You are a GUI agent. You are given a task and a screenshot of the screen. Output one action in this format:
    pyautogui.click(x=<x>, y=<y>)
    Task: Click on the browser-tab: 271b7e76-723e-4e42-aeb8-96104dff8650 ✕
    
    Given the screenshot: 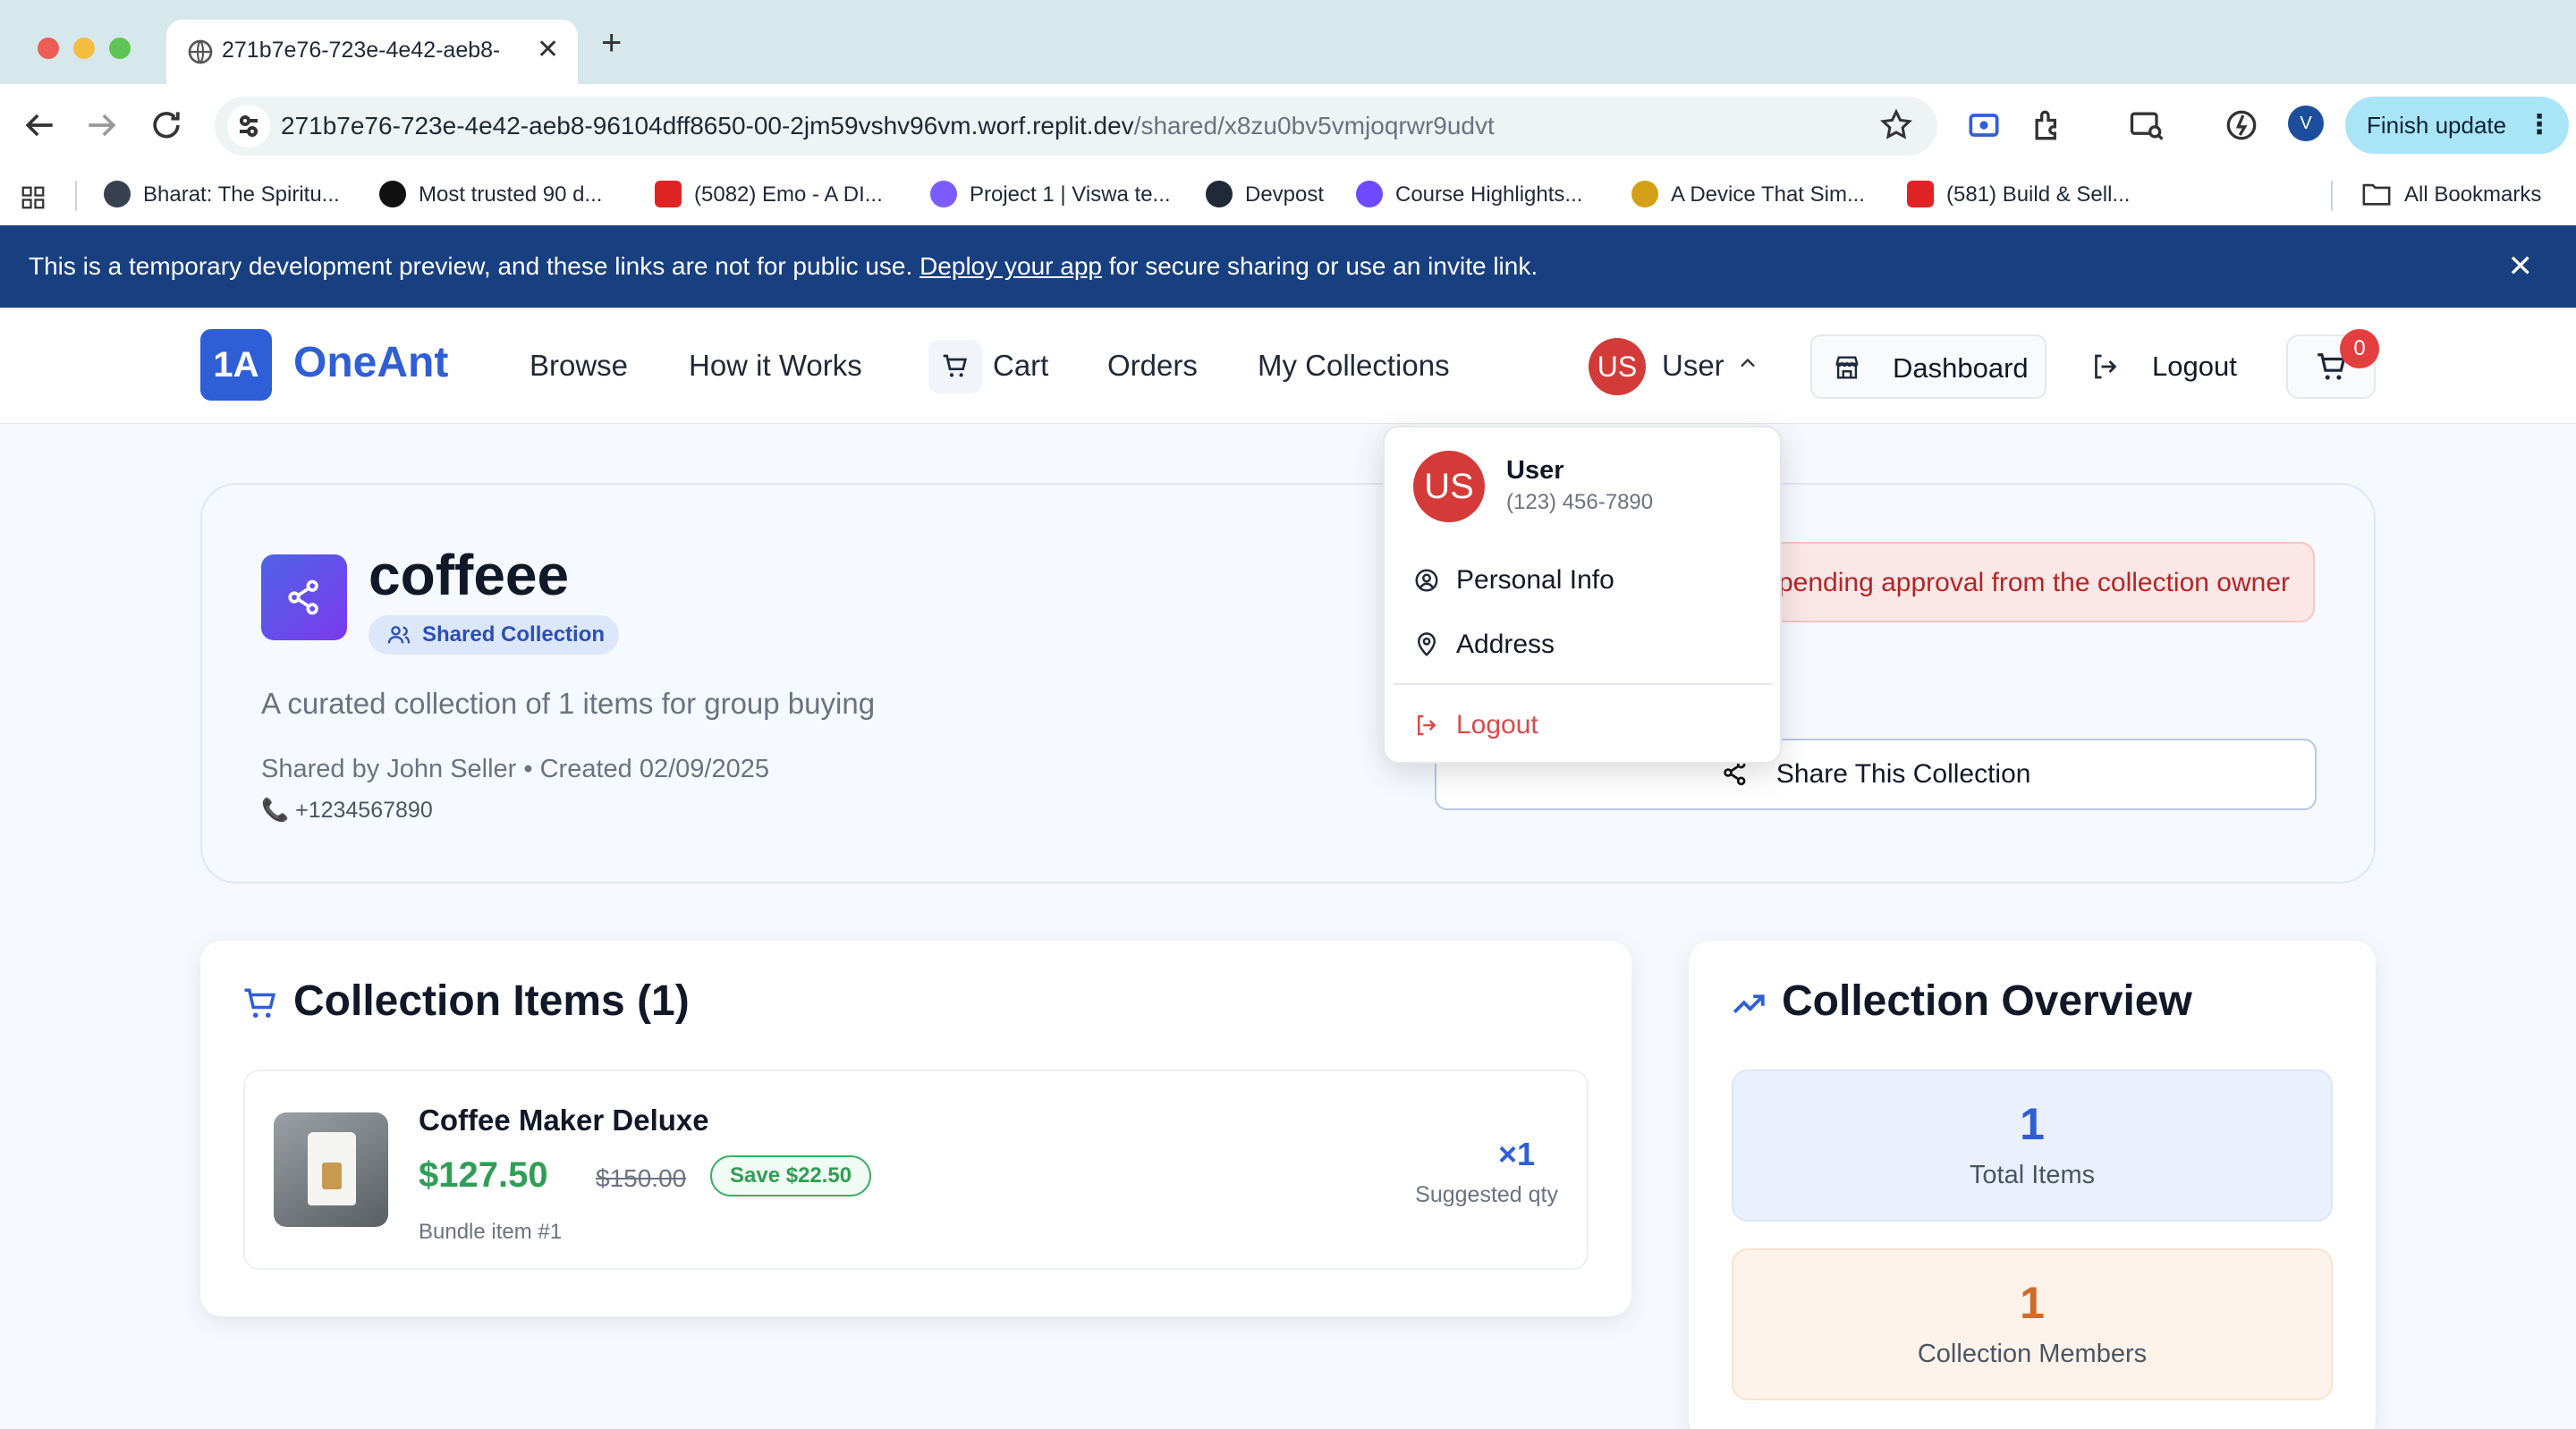 What is the action you would take?
    pyautogui.click(x=372, y=52)
    